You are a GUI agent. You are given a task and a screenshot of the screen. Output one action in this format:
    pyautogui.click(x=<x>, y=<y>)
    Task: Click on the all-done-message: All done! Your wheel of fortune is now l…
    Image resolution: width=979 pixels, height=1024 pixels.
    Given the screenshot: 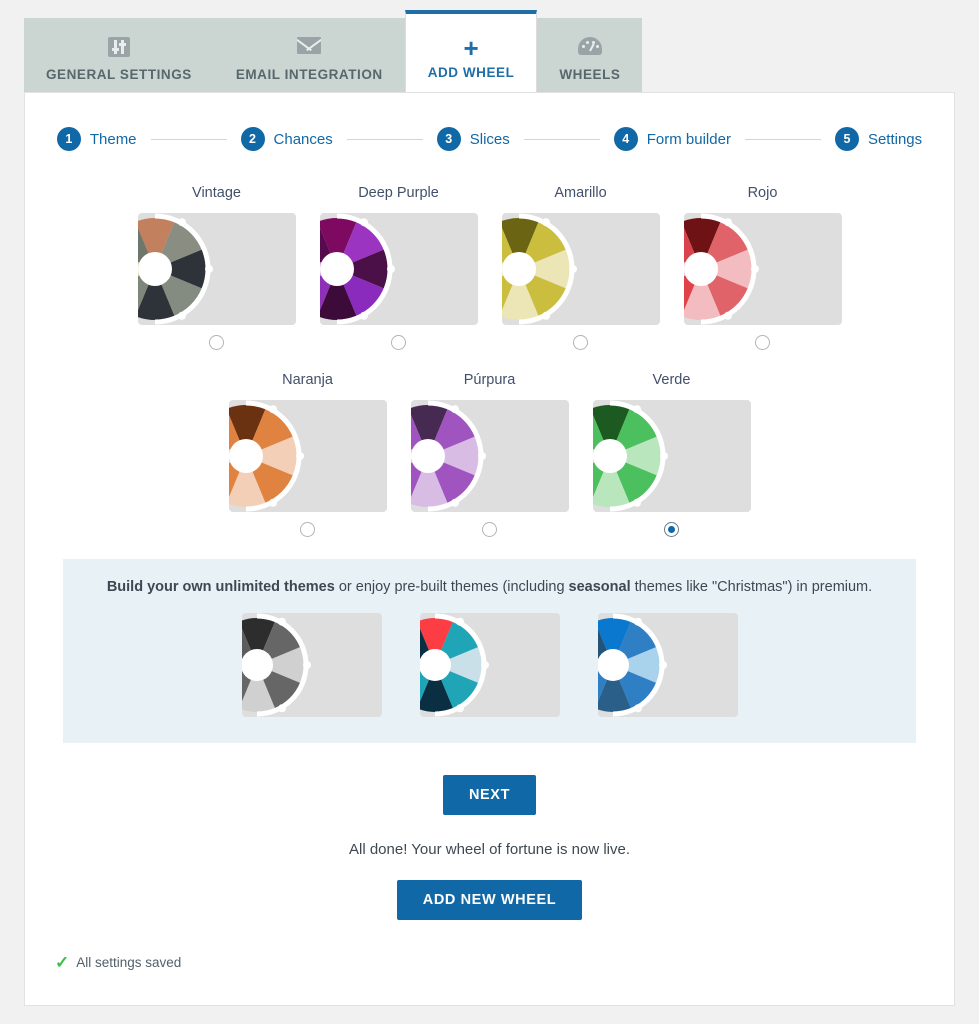 What is the action you would take?
    pyautogui.click(x=489, y=849)
    